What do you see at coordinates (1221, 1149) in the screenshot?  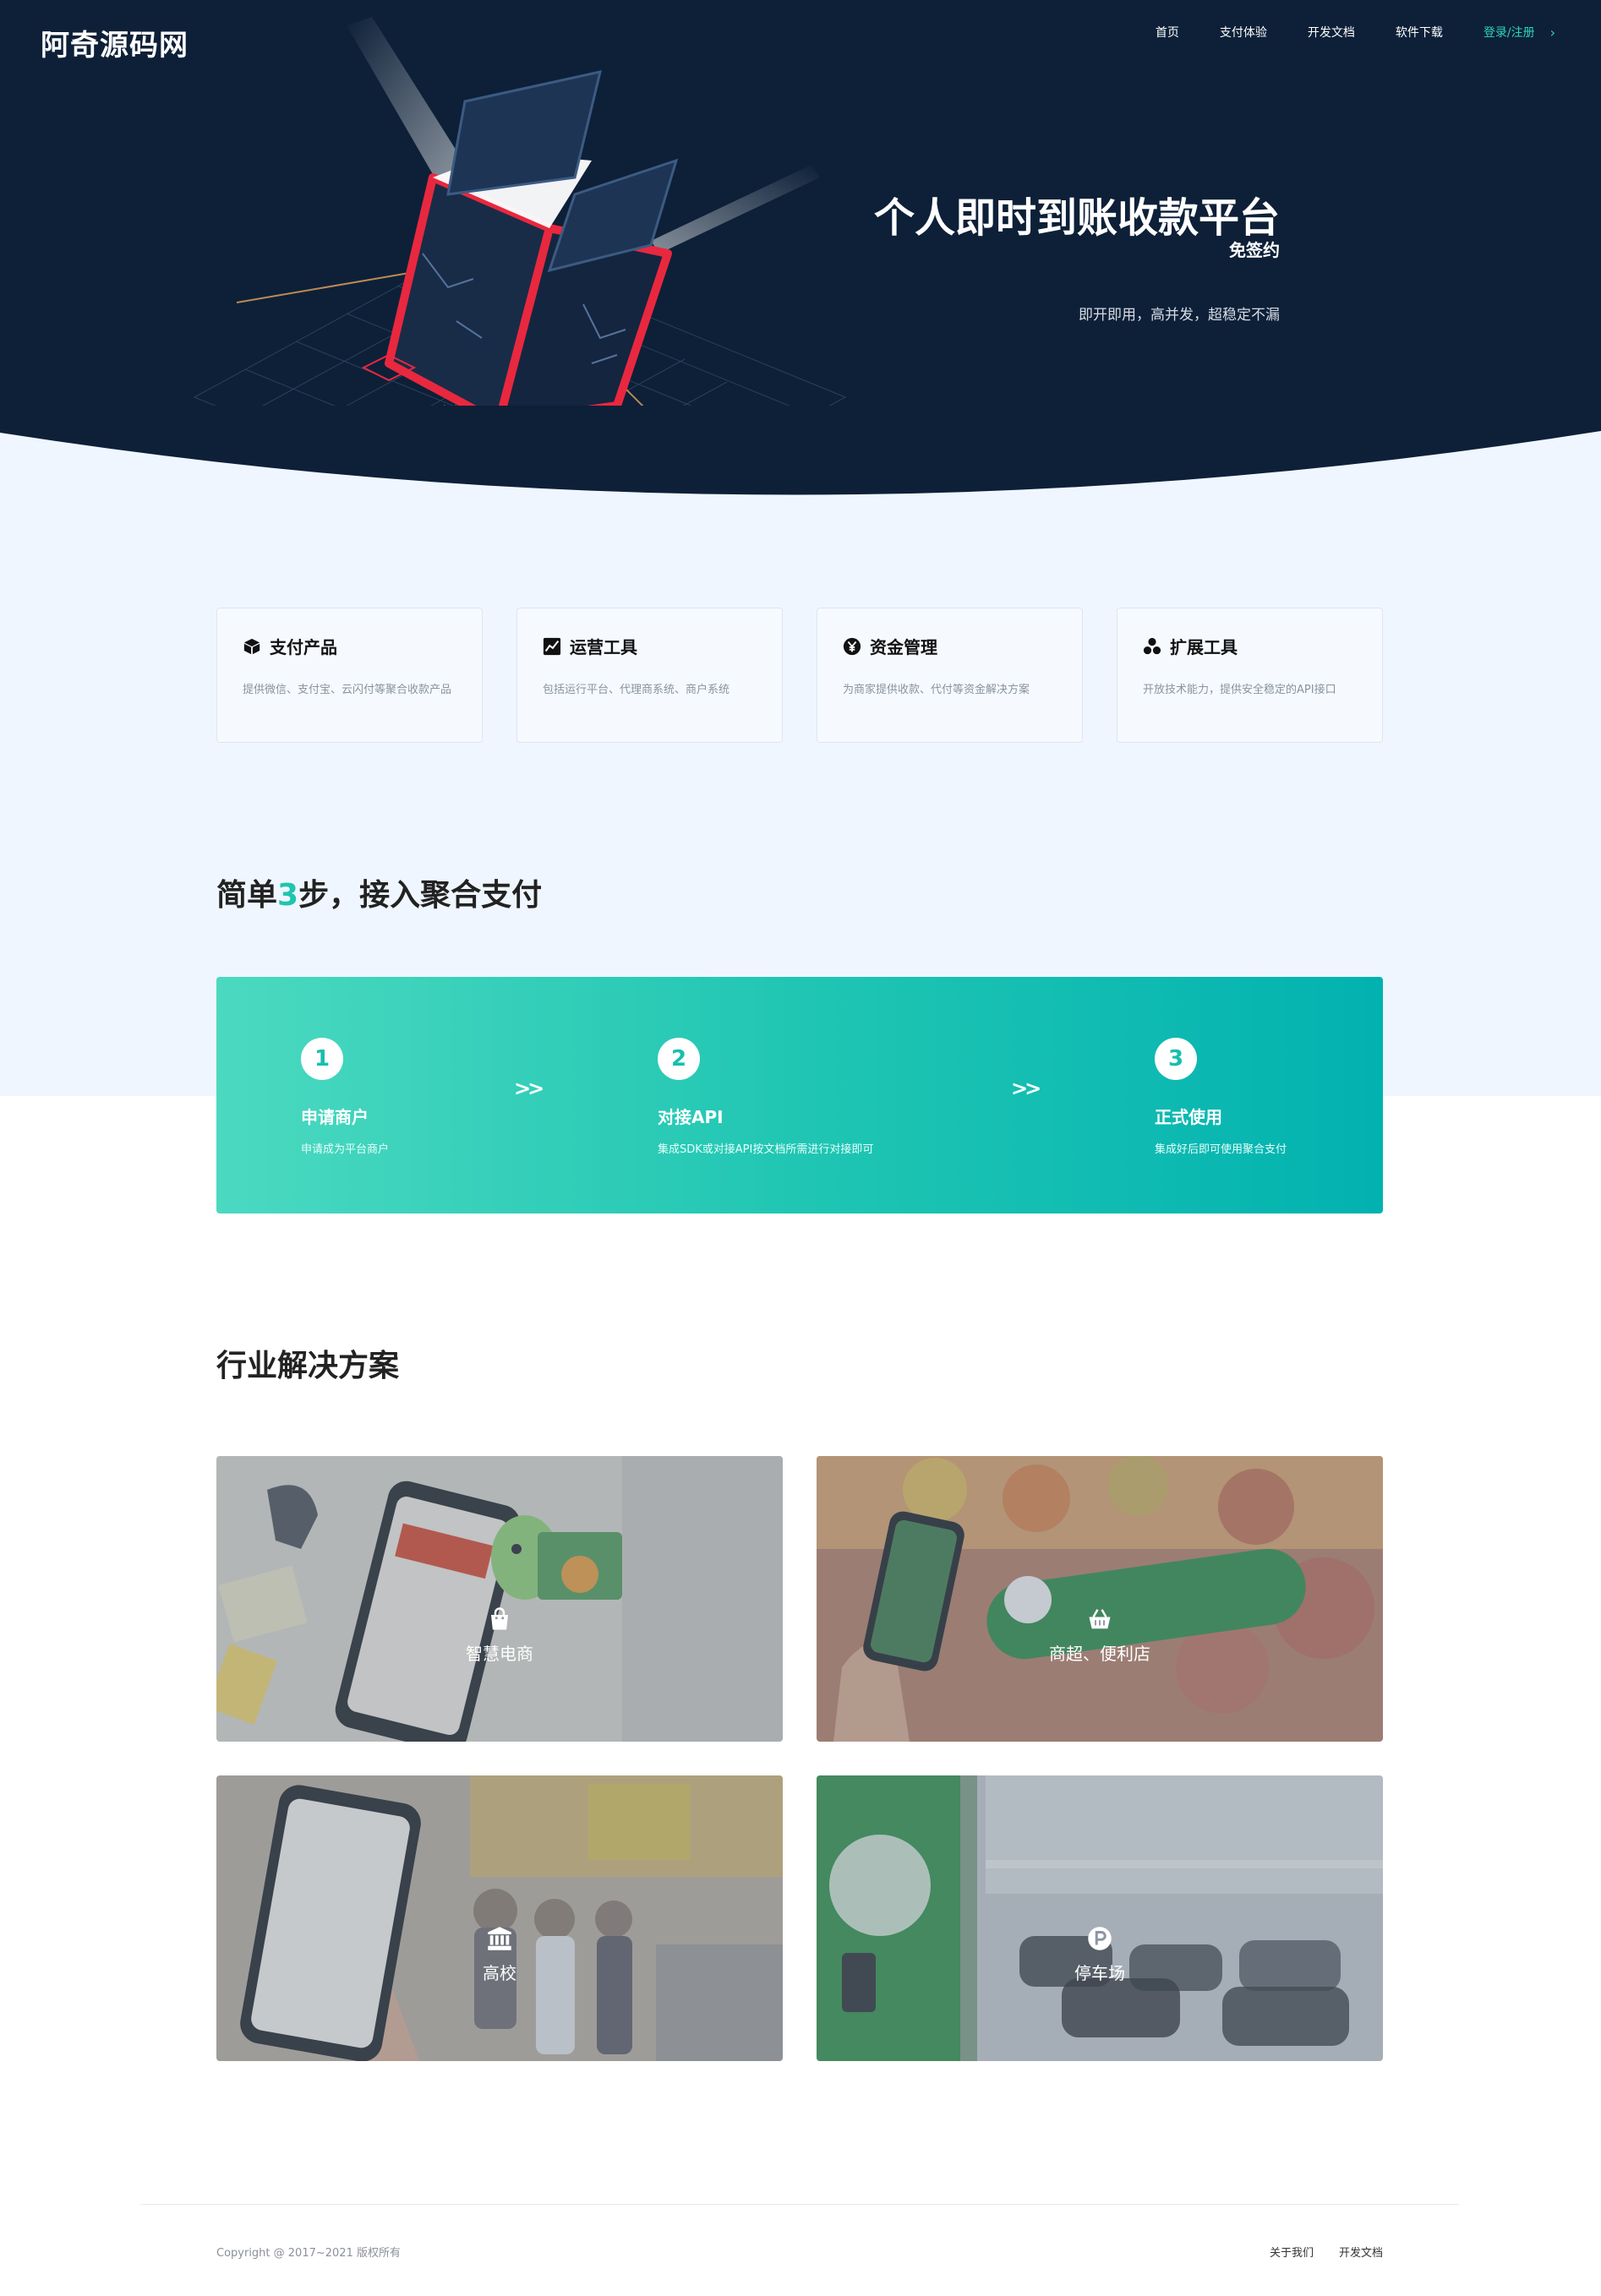 I see `step-desc: 集成好后即可使用聚合支付` at bounding box center [1221, 1149].